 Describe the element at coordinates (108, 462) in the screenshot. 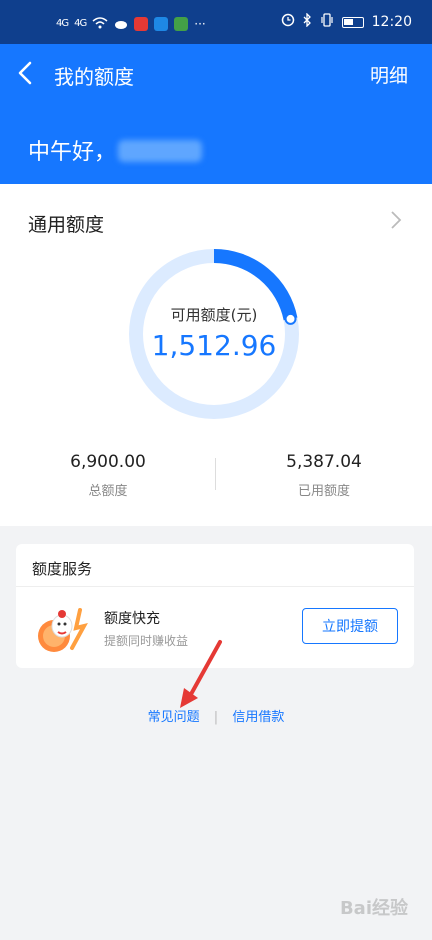

I see `total-value: 6,900.00` at that location.